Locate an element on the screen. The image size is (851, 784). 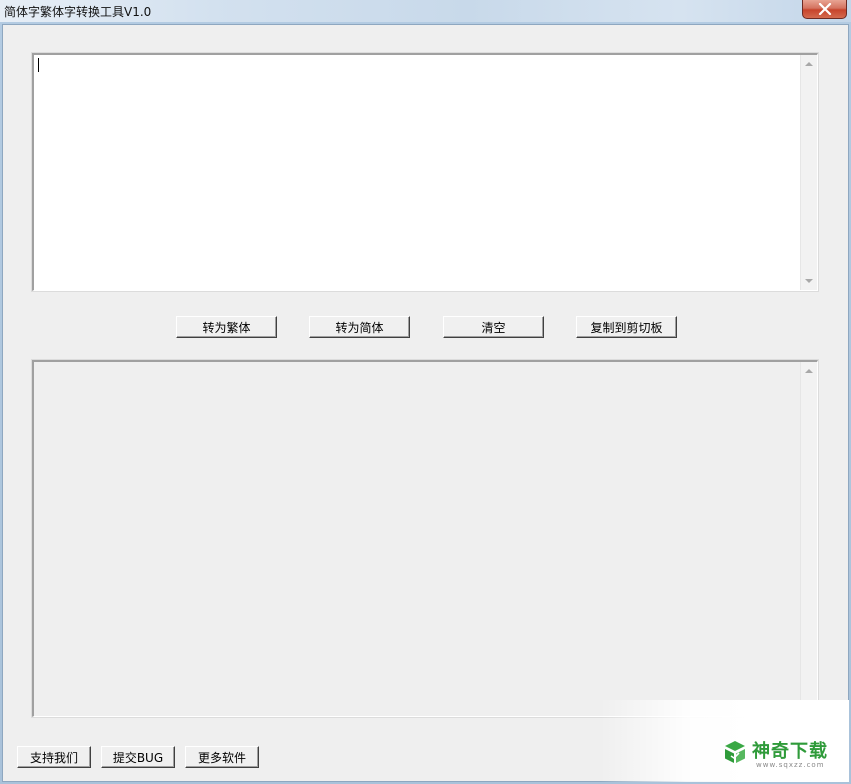
clear-button: 清空 is located at coordinates (493, 327).